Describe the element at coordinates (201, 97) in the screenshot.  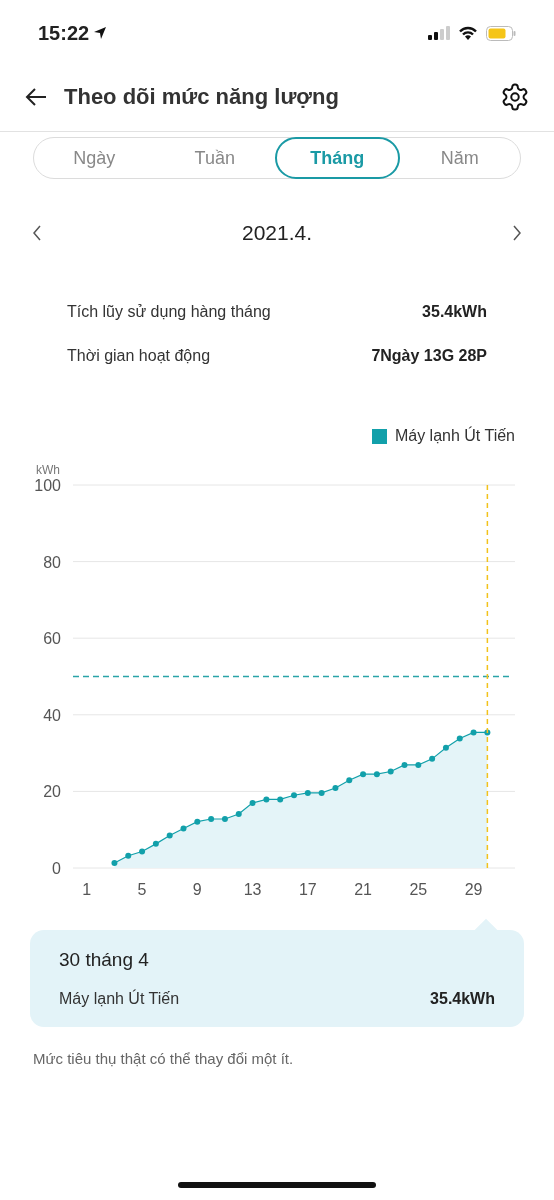
I see `page-title: Theo dõi mức năng lượng` at that location.